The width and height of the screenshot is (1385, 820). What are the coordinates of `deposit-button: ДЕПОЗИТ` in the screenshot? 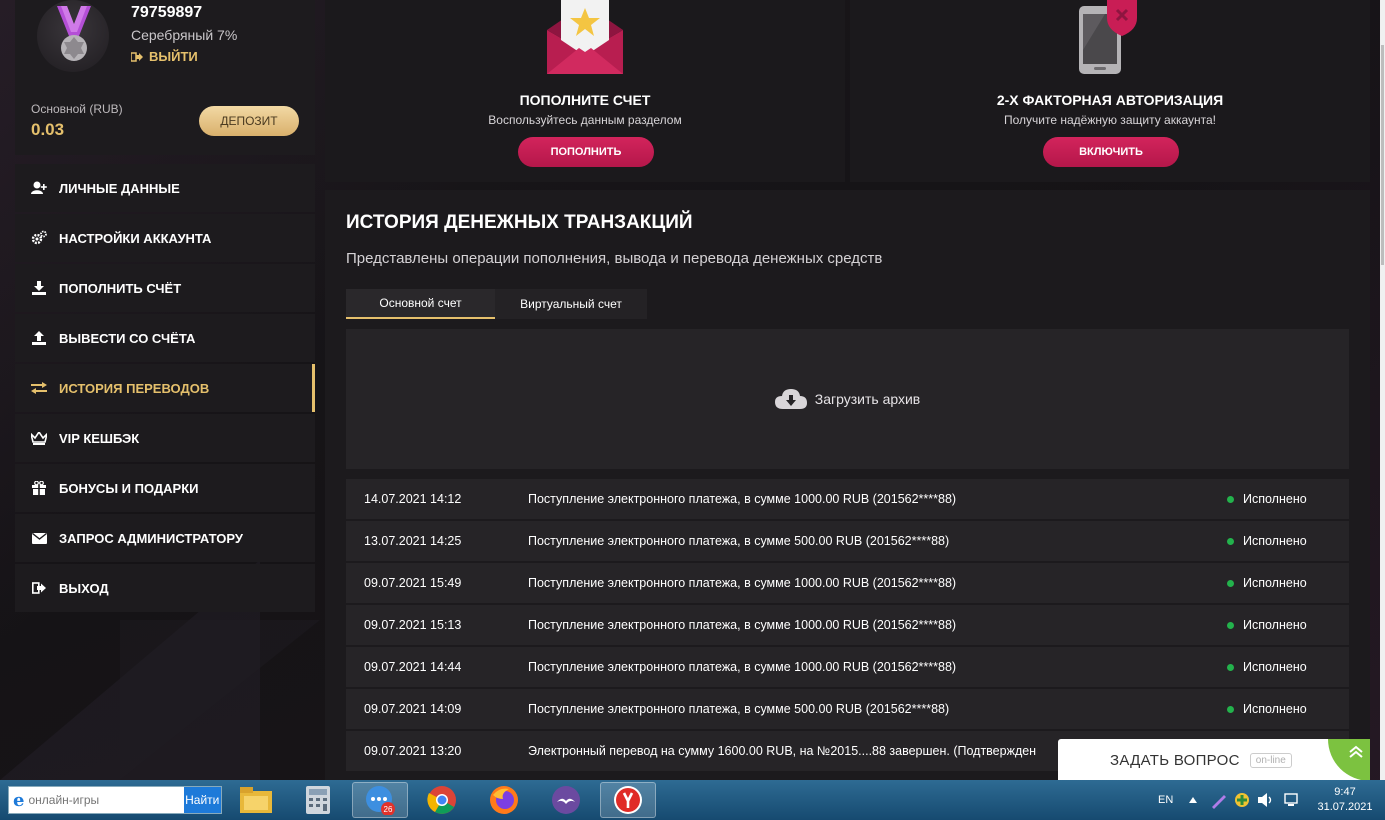 It's located at (249, 121).